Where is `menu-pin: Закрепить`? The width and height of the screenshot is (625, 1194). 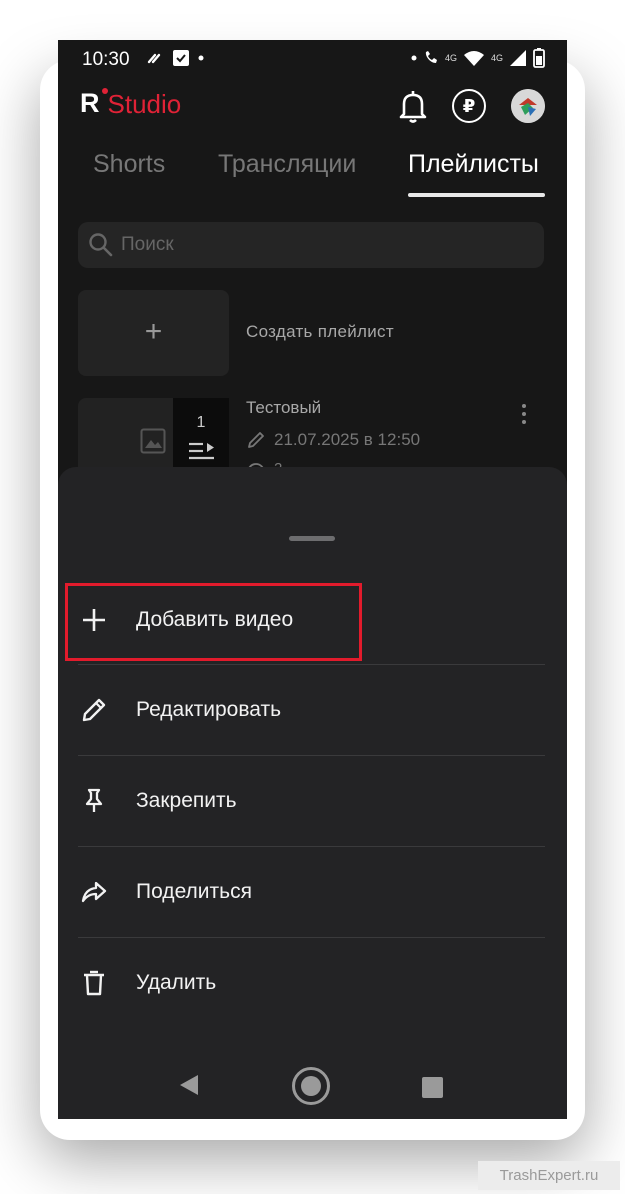
menu-pin: Закрепить is located at coordinates (312, 801).